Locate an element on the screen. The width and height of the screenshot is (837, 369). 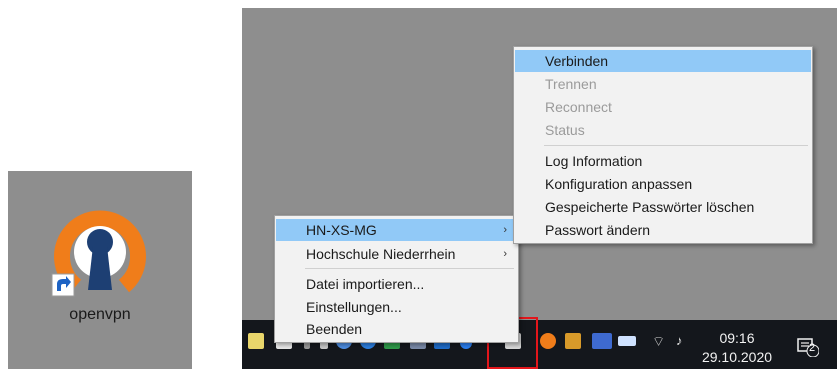
menu-item-konfiguration-anpassen: Konfiguration anpassen is located at coordinates (663, 184).